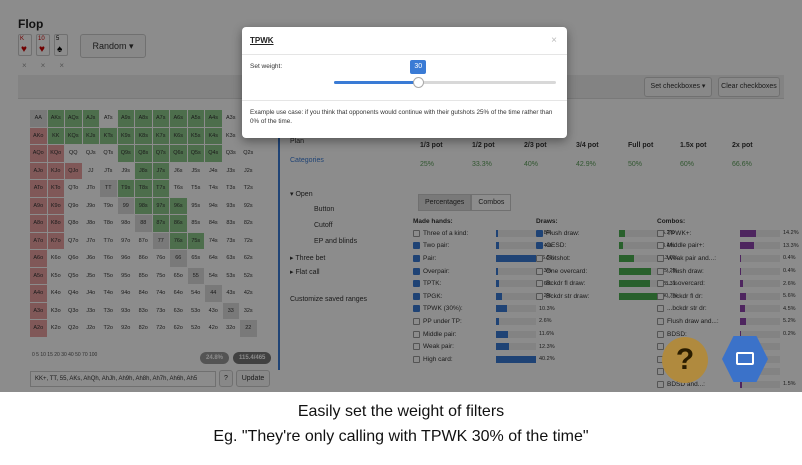  I want to click on slider-value-bubble: 30, so click(418, 67).